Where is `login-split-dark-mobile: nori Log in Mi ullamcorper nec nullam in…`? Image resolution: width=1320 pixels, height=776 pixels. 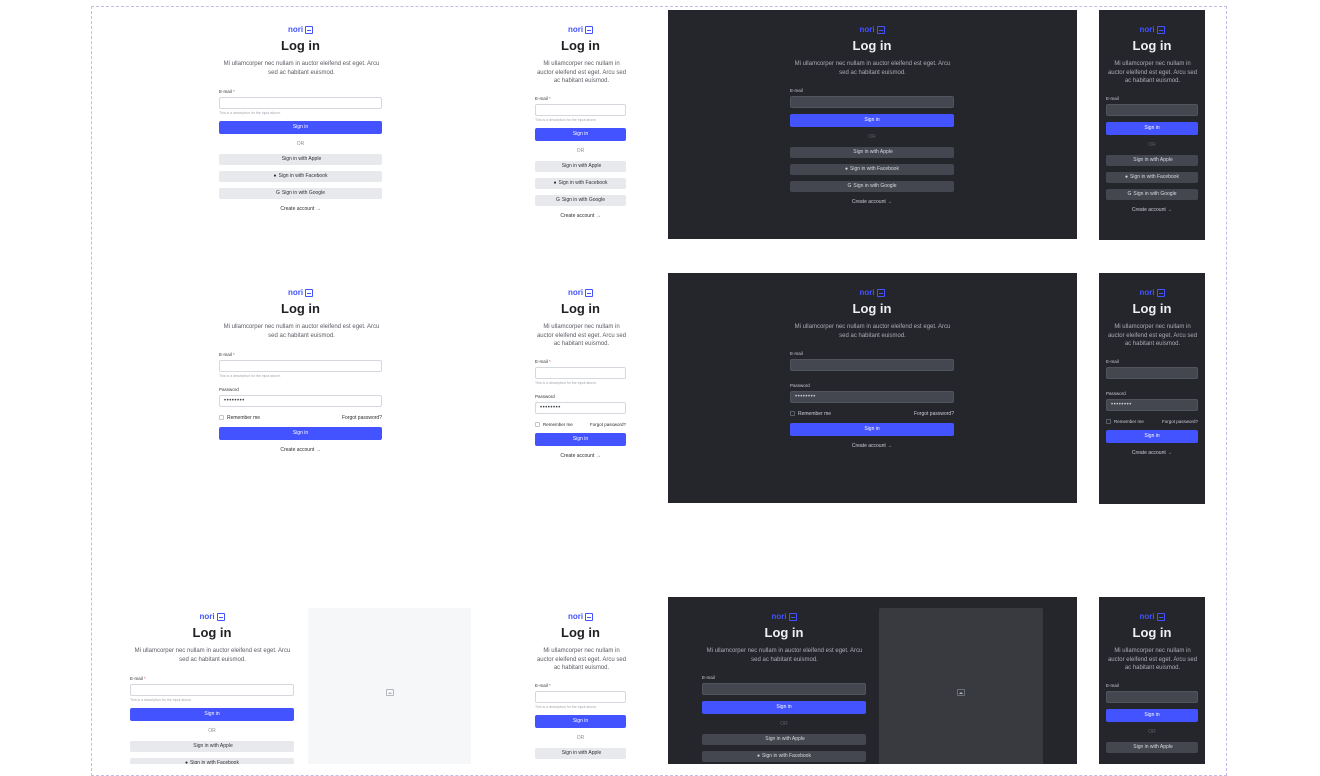 login-split-dark-mobile: nori Log in Mi ullamcorper nec nullam in… is located at coordinates (1152, 680).